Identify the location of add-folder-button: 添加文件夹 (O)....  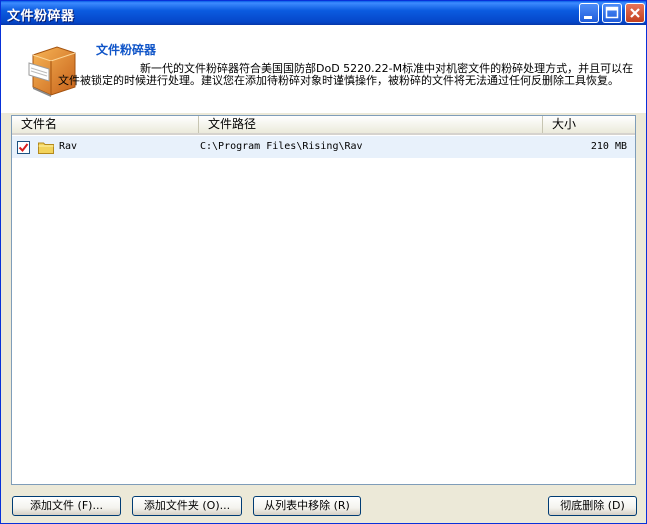
(187, 506).